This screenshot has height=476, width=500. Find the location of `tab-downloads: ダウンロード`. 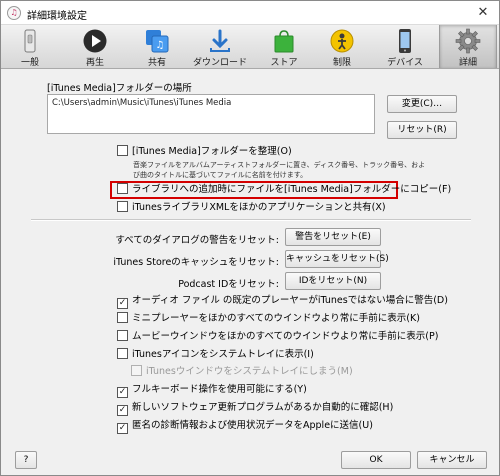

tab-downloads: ダウンロード is located at coordinates (220, 46).